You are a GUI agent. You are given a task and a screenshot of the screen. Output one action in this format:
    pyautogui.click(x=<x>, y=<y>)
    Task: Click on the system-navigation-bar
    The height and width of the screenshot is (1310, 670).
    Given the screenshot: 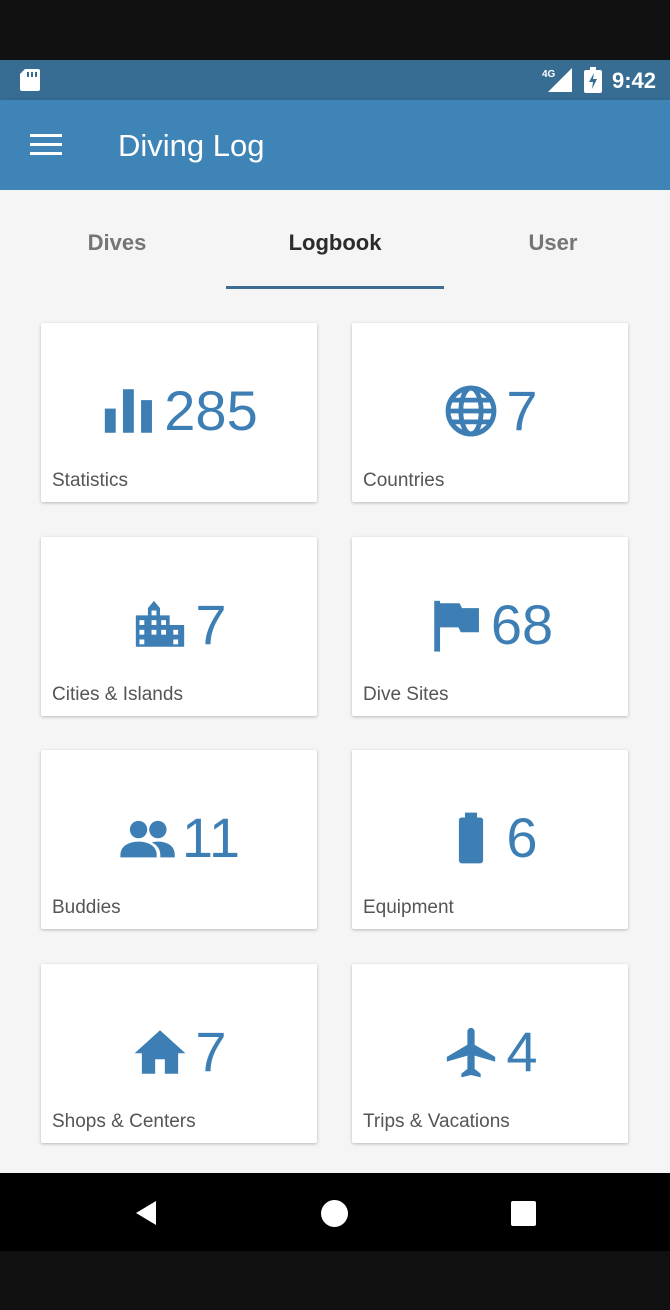 What is the action you would take?
    pyautogui.click(x=335, y=1212)
    